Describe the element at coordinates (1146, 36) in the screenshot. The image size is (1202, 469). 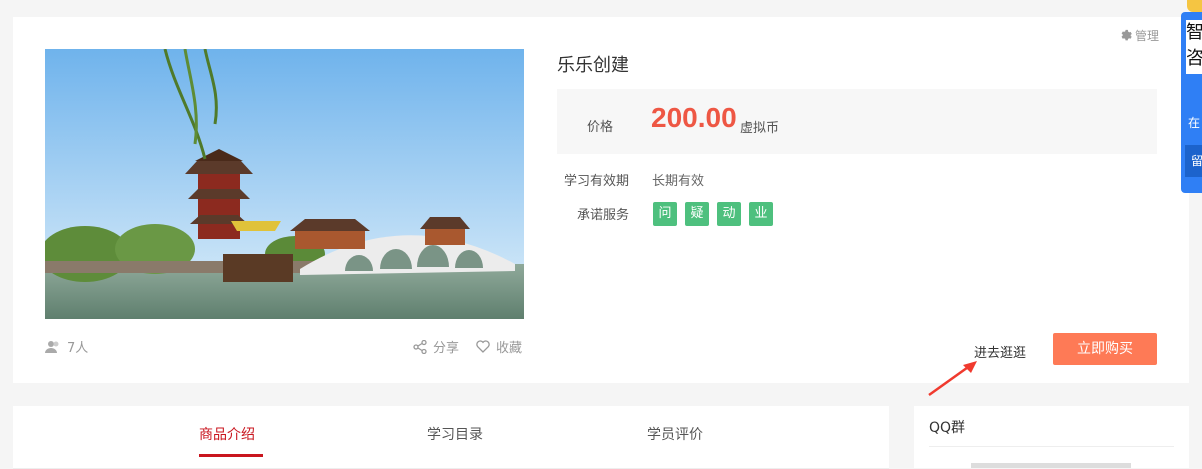
I see `manage-label: 管理` at that location.